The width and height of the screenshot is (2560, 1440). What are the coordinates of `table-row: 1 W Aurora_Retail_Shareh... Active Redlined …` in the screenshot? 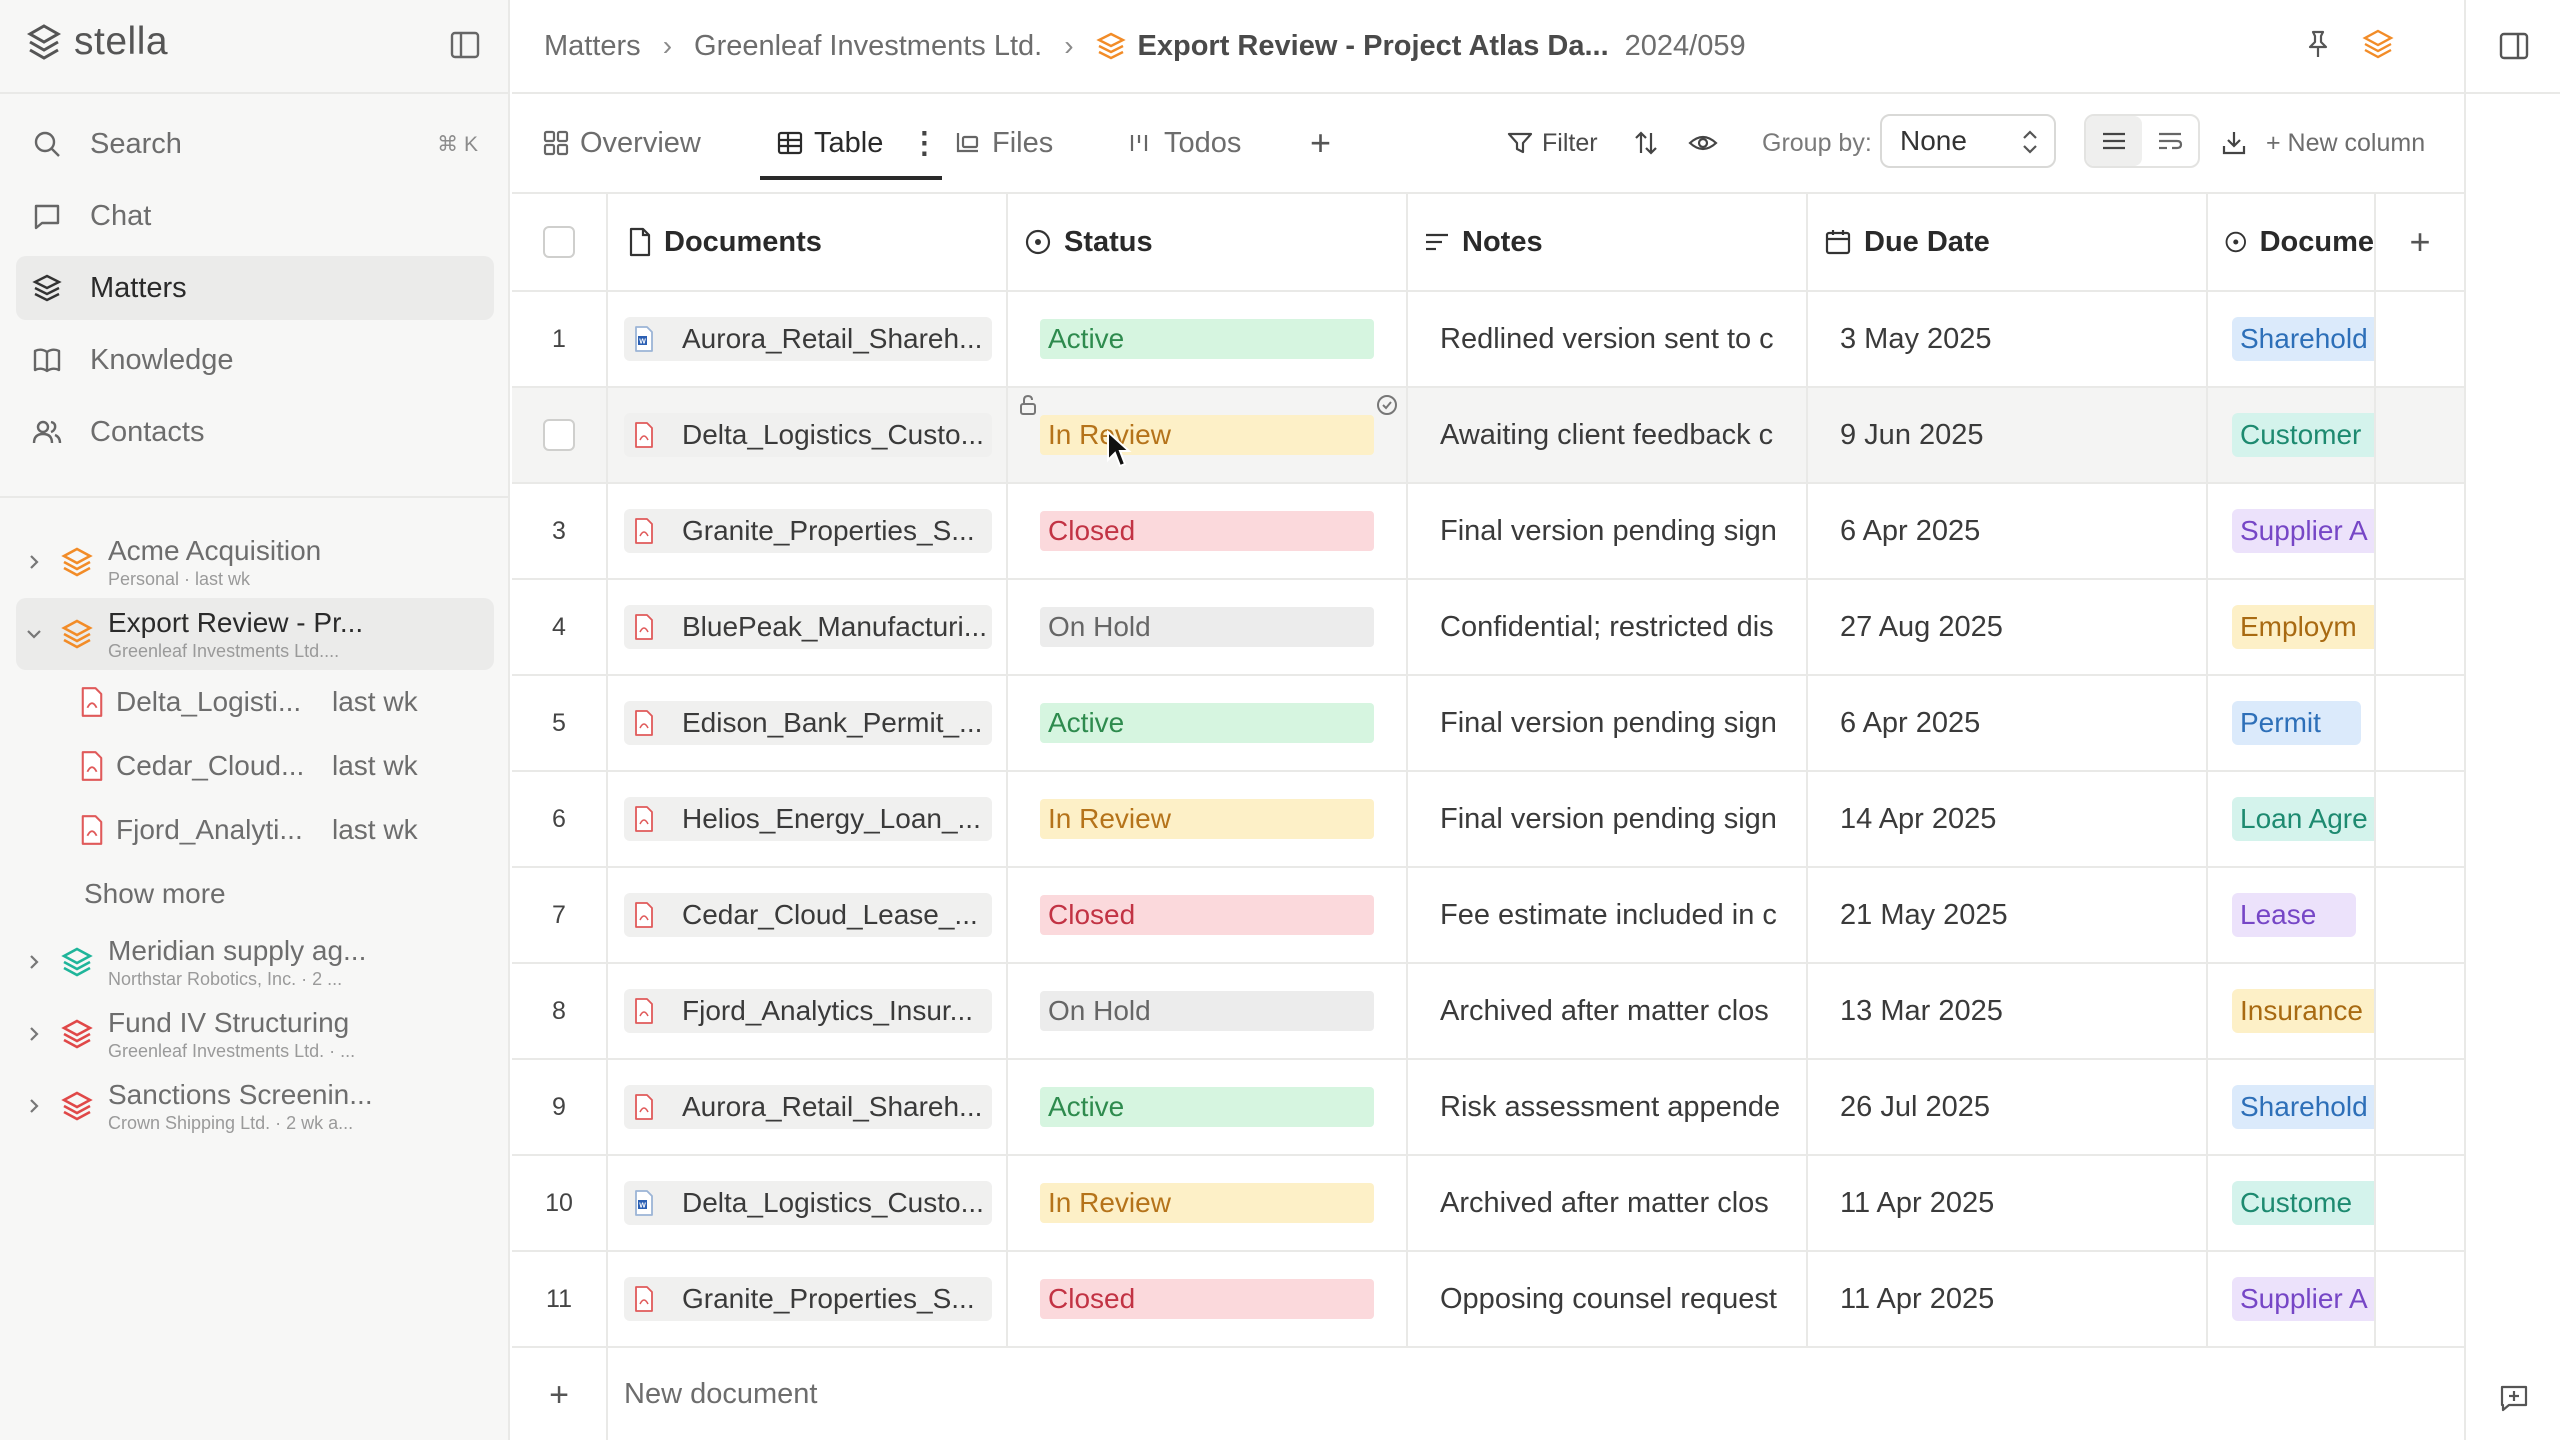 It's located at (1488, 340).